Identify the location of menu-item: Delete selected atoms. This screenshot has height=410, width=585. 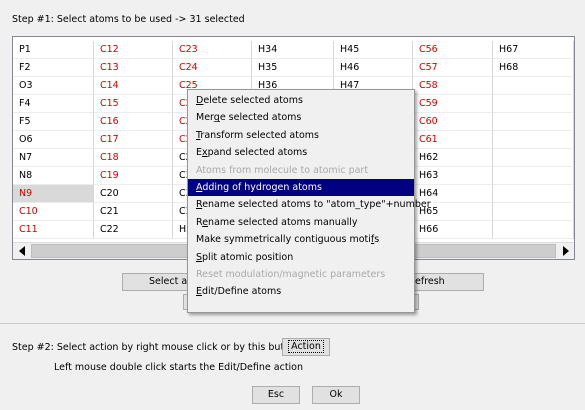
(301, 100).